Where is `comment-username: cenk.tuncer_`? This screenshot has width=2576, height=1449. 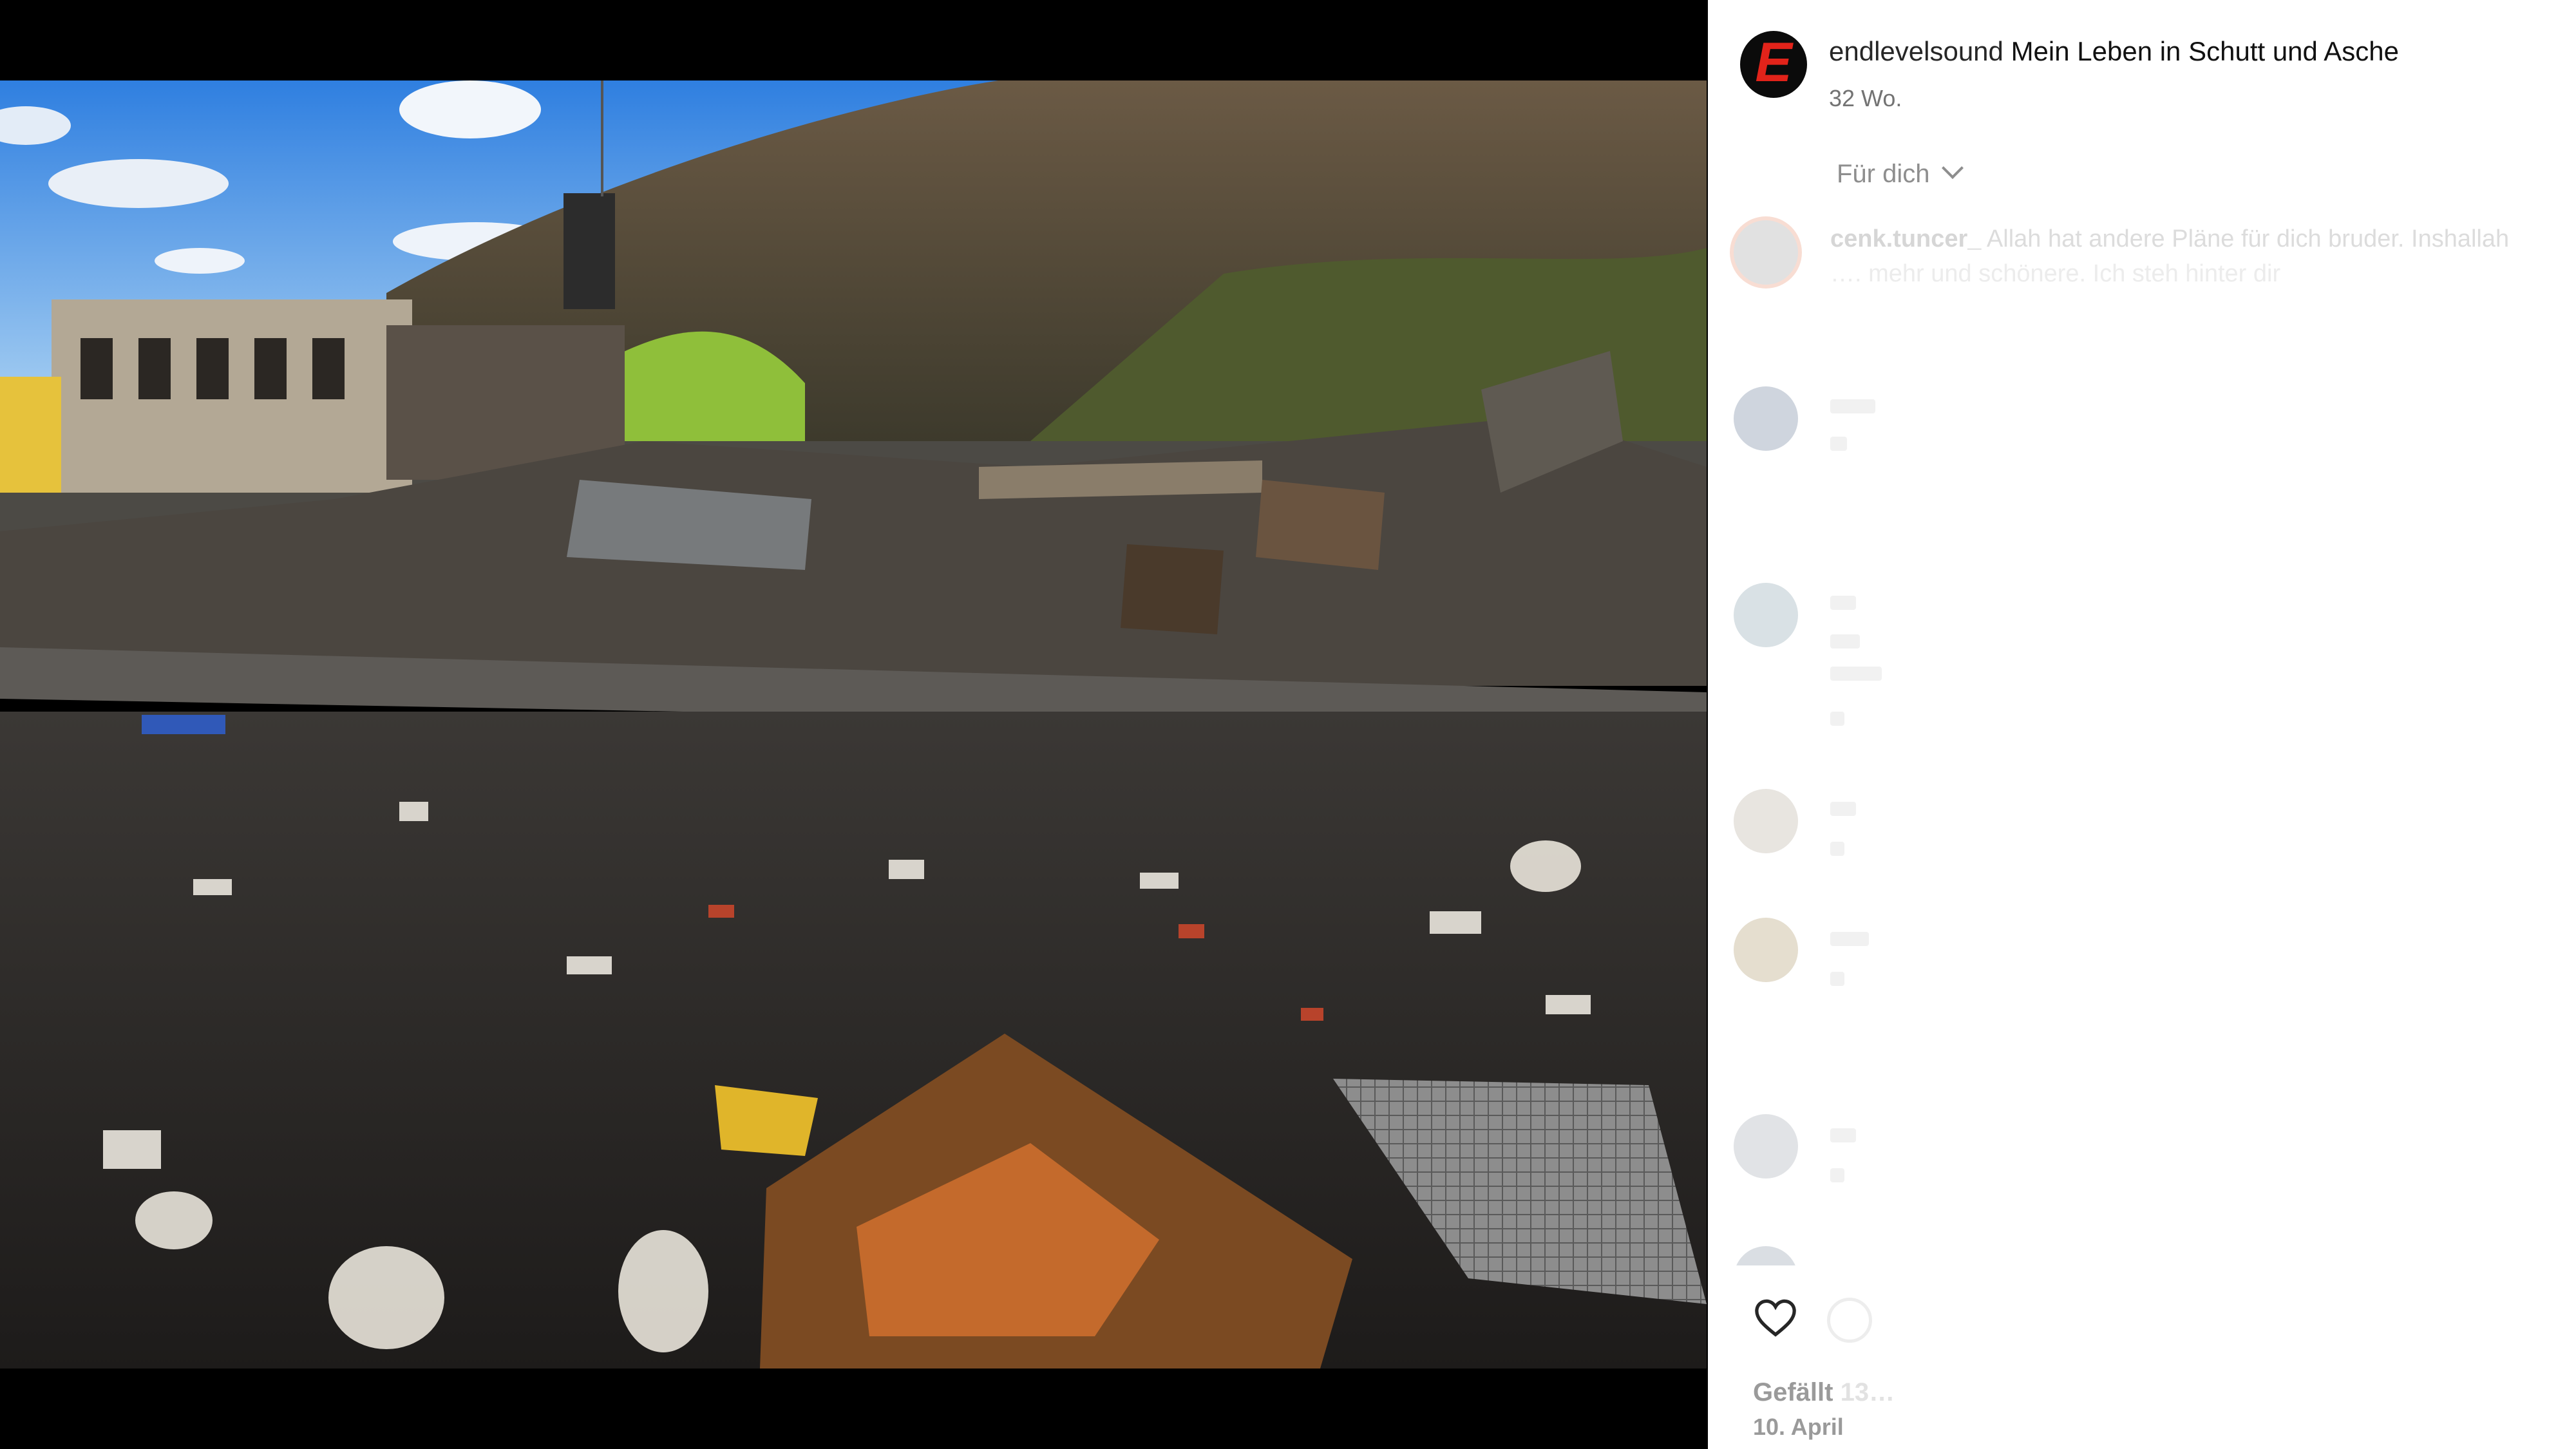
comment-username: cenk.tuncer_ is located at coordinates (1905, 239).